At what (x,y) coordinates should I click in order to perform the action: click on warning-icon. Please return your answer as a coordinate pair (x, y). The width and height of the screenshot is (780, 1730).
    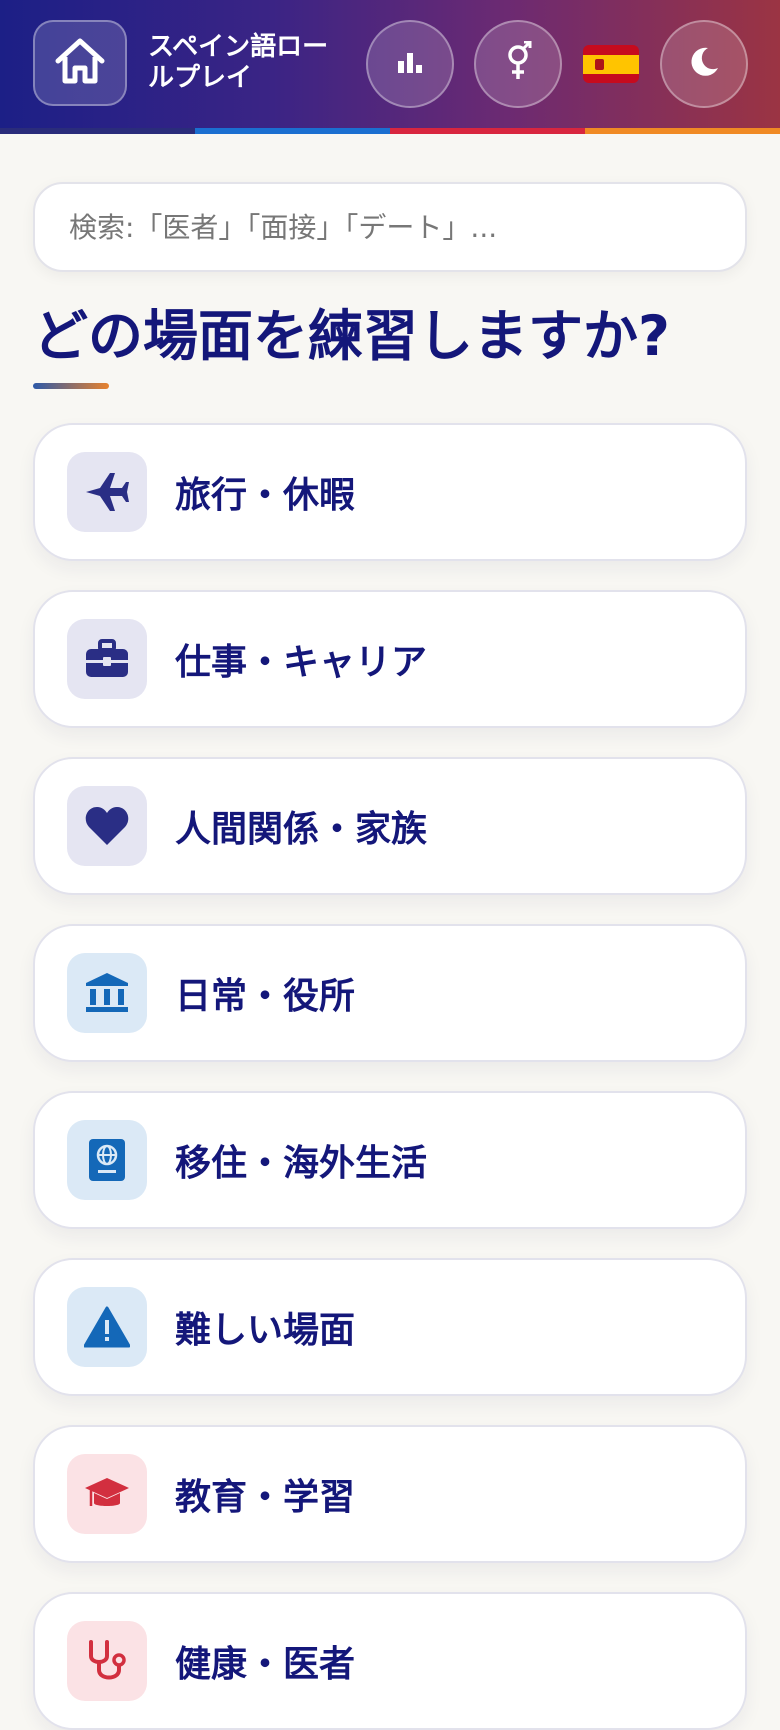
    Looking at the image, I should click on (107, 1327).